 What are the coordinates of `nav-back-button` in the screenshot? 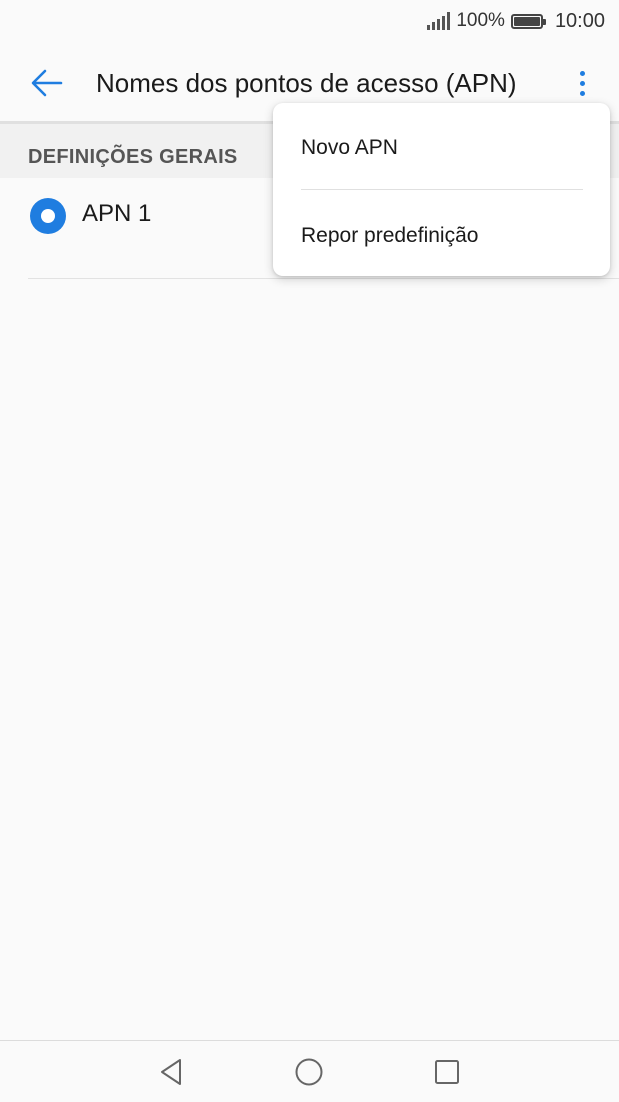 It's located at (171, 1072).